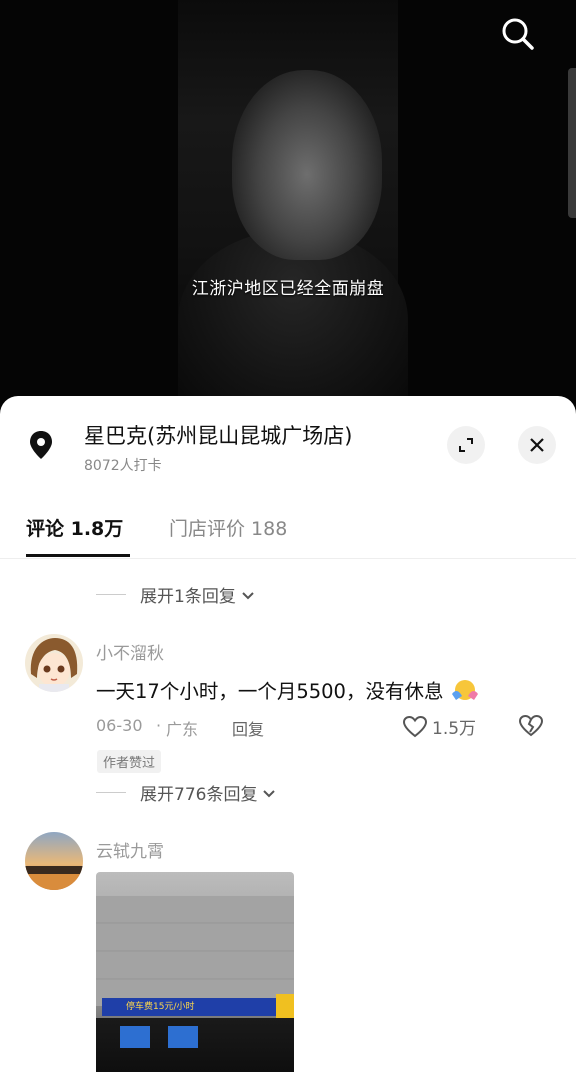 This screenshot has width=576, height=1072. I want to click on expand-replies-label: 展开776条回复, so click(199, 795).